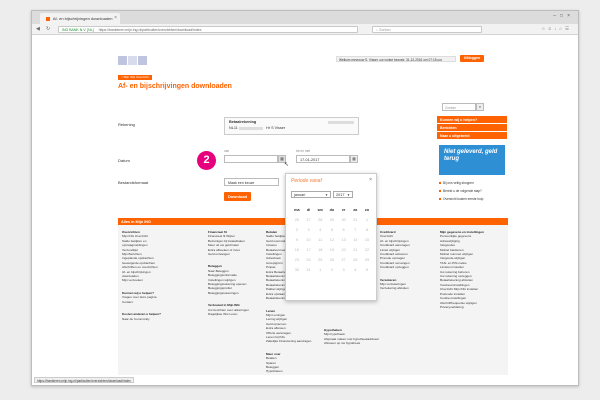 The width and height of the screenshot is (600, 400). I want to click on calendar-day: 14, so click(355, 240).